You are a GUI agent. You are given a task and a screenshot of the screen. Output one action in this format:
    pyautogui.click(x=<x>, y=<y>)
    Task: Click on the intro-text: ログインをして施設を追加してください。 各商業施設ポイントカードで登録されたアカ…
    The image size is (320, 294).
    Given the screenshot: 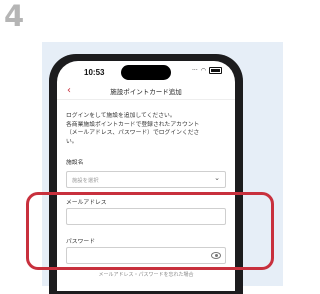 What is the action you would take?
    pyautogui.click(x=147, y=129)
    